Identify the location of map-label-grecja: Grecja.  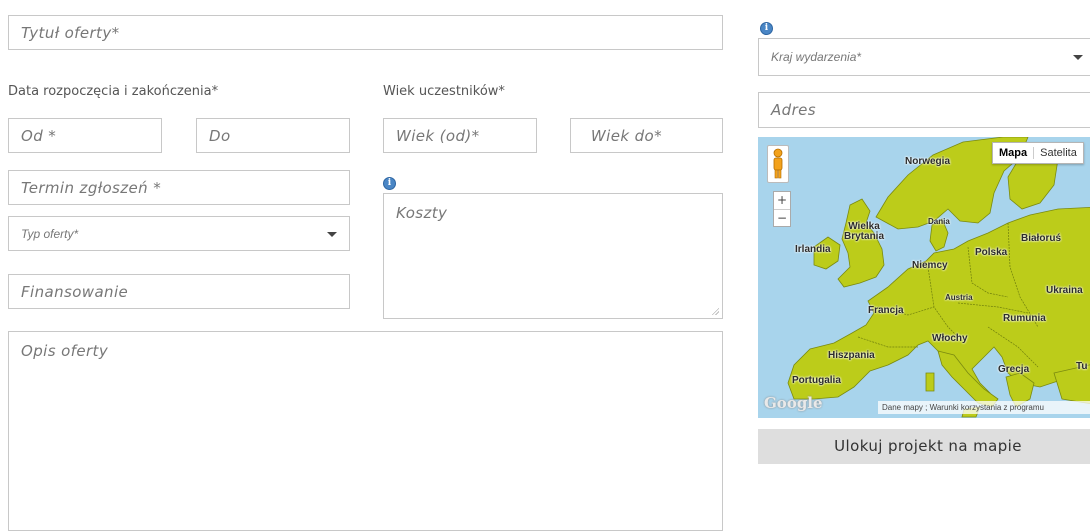
(1014, 369).